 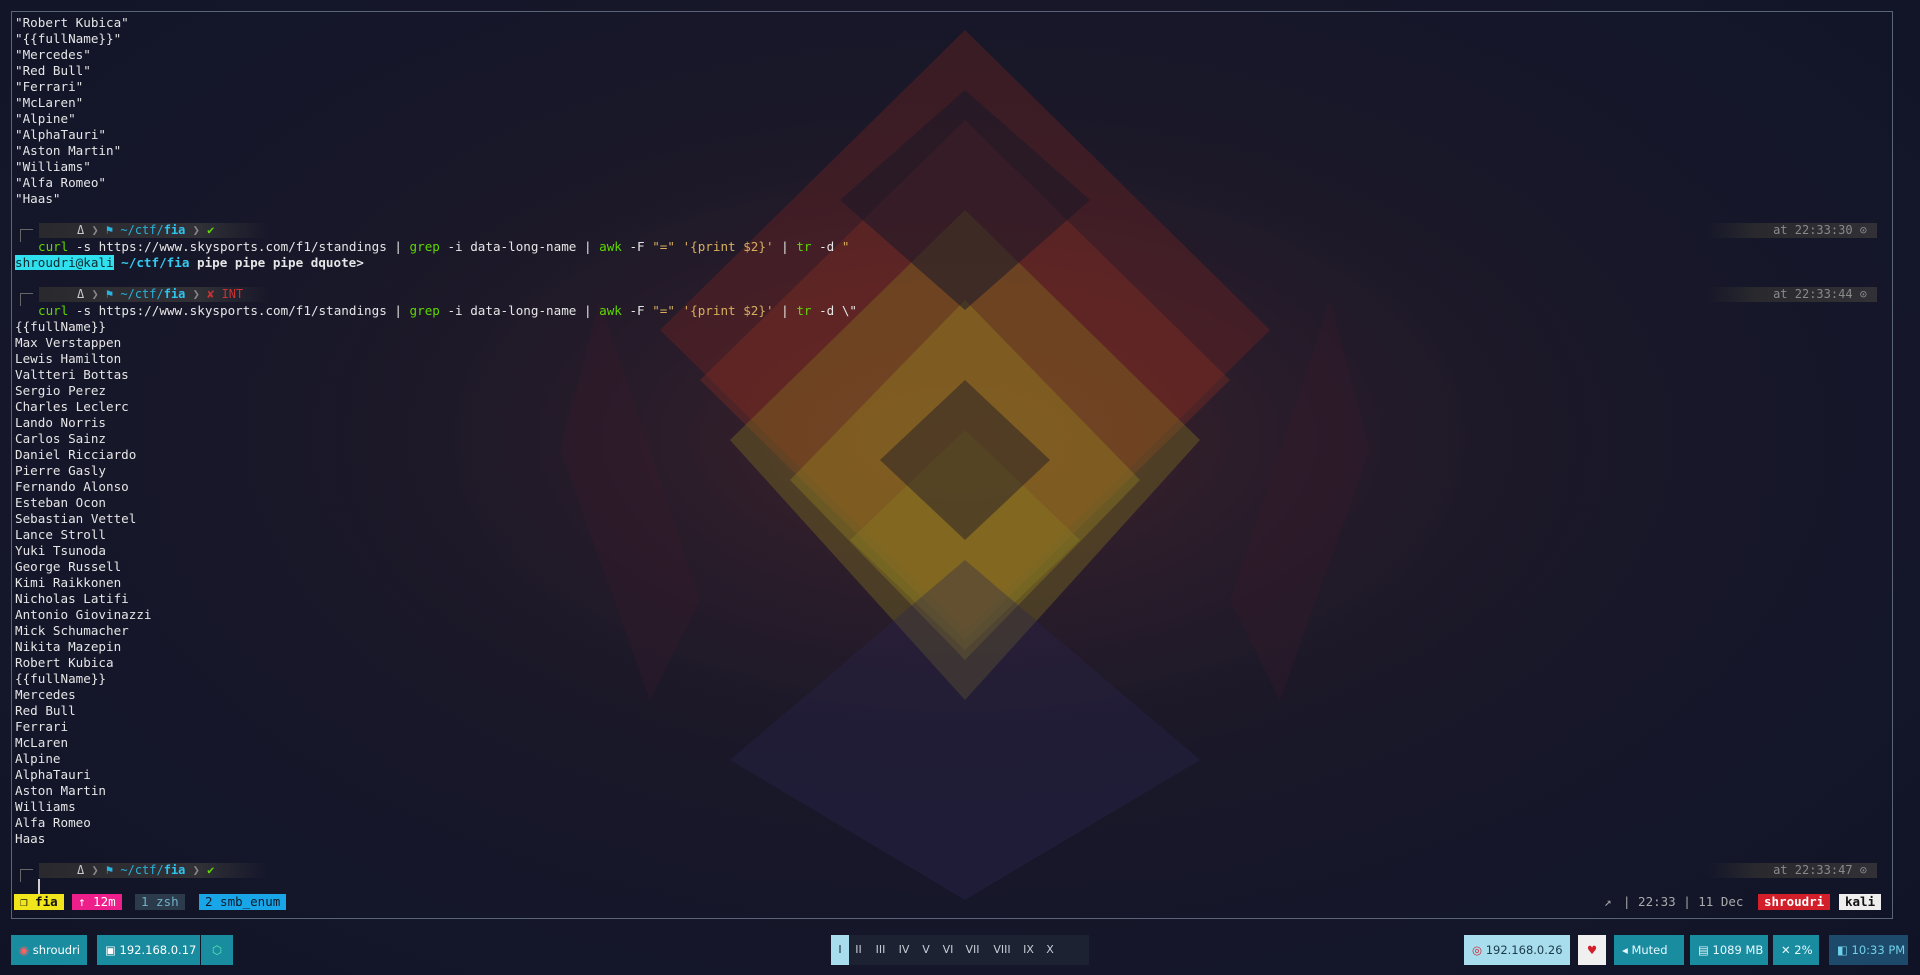 What do you see at coordinates (1860, 902) in the screenshot?
I see `tmux-host: kali` at bounding box center [1860, 902].